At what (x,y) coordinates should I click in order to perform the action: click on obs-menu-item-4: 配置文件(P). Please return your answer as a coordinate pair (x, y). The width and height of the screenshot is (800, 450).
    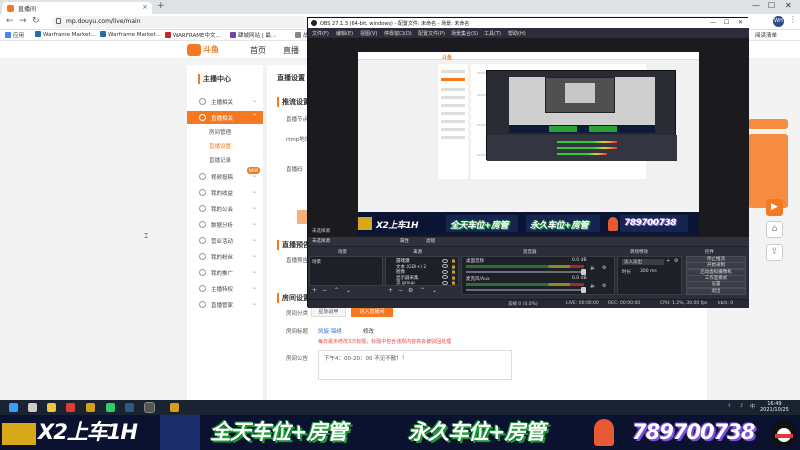
    Looking at the image, I should click on (431, 33).